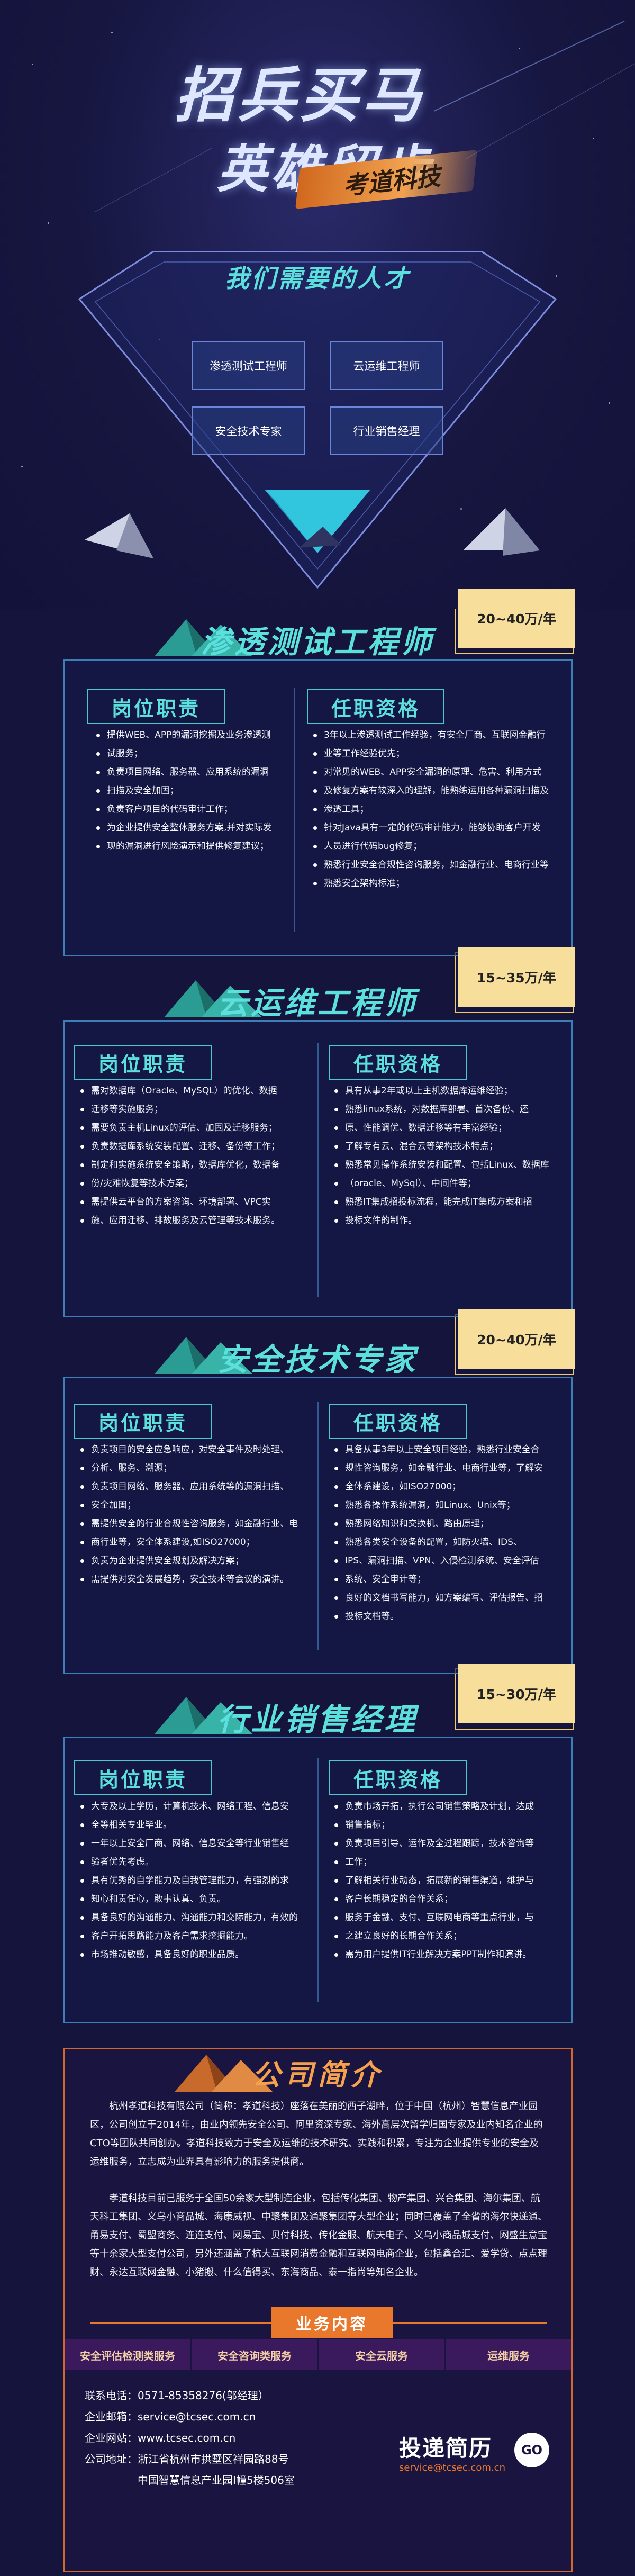  I want to click on list-item: 系统、安全审计等；, so click(447, 1579).